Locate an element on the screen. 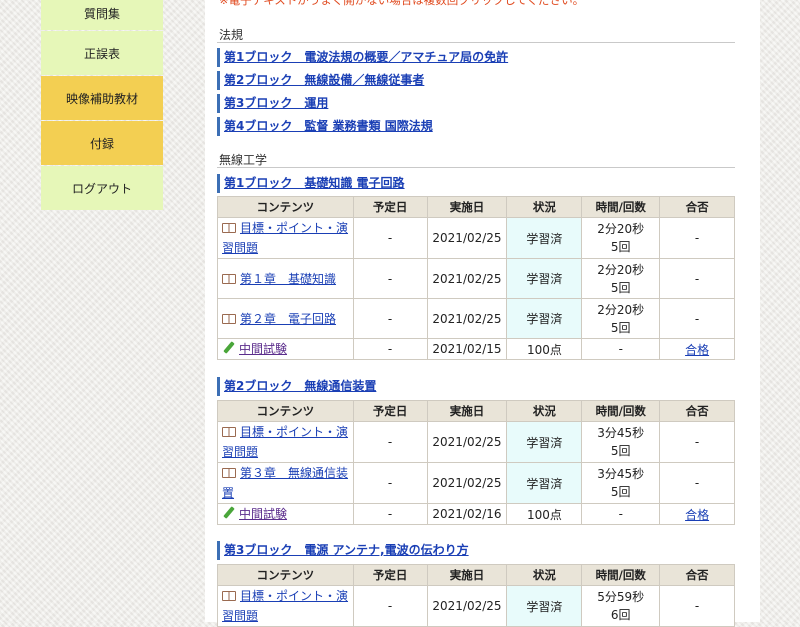 The height and width of the screenshot is (627, 800). sidebar-item-appendix: 付録 is located at coordinates (102, 143).